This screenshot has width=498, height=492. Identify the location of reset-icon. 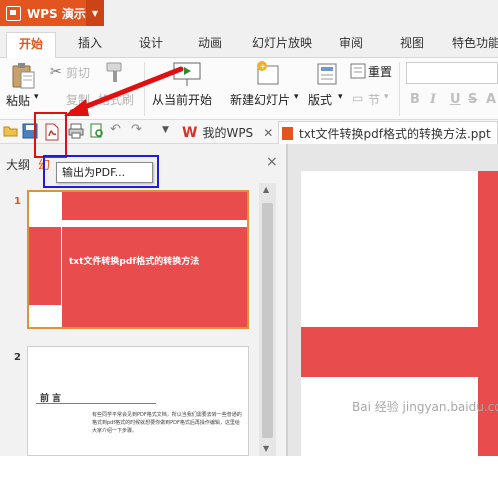
(358, 71).